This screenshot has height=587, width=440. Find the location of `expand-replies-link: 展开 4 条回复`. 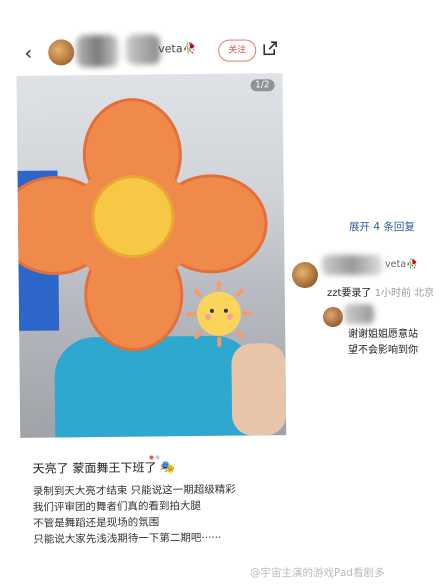

expand-replies-link: 展开 4 条回复 is located at coordinates (382, 226).